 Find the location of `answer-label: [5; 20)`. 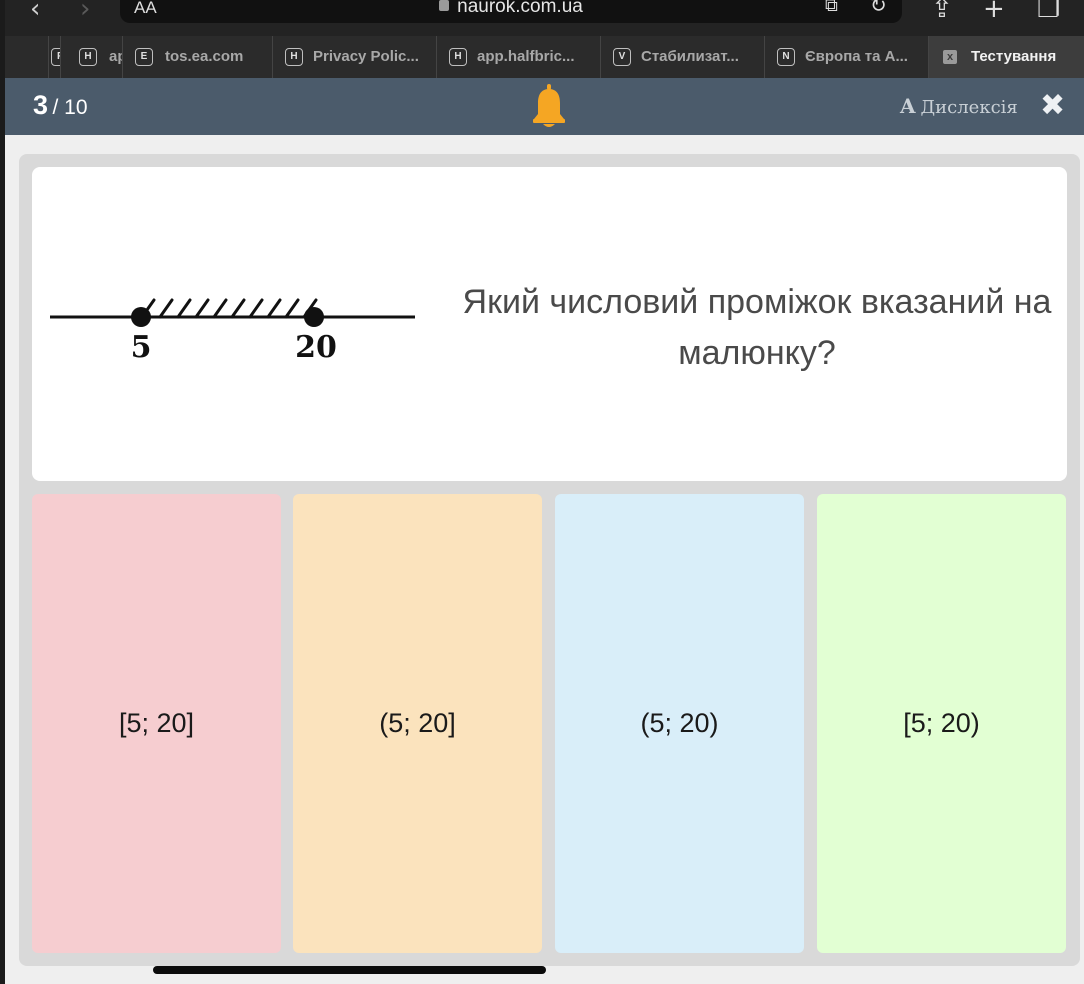

answer-label: [5; 20) is located at coordinates (941, 723).